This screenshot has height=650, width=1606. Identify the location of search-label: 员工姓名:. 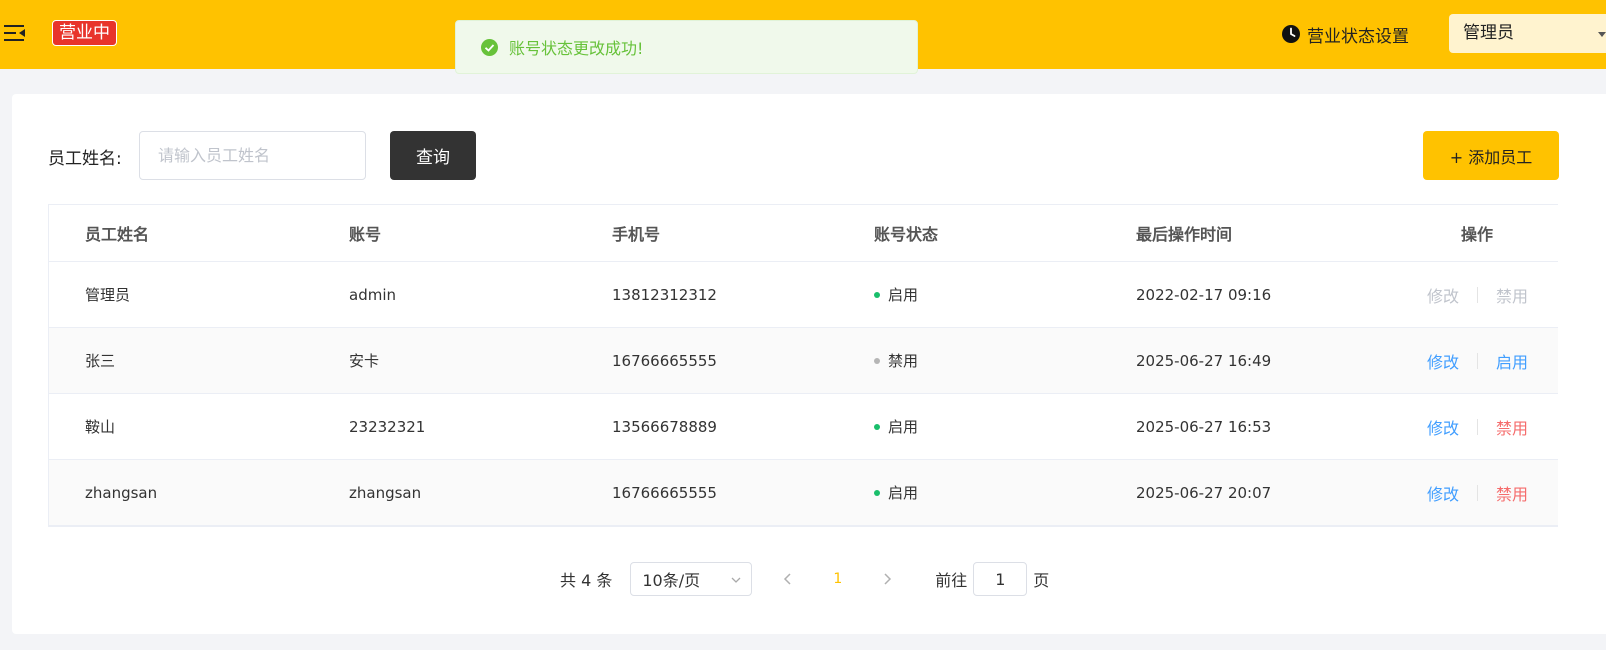
(85, 159).